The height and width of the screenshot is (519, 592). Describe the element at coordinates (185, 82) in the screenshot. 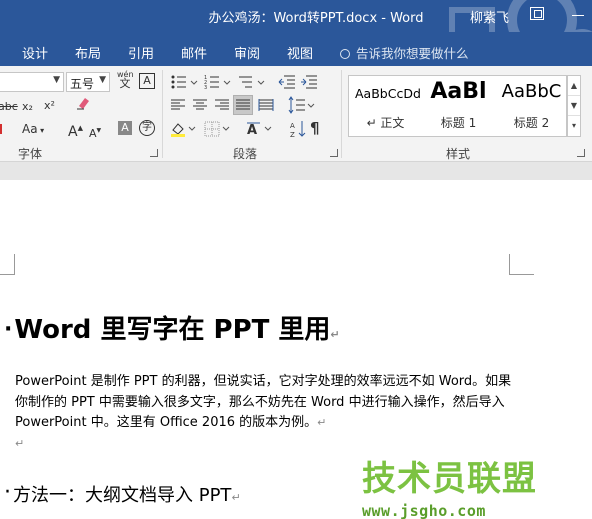

I see `bullets-icon` at that location.